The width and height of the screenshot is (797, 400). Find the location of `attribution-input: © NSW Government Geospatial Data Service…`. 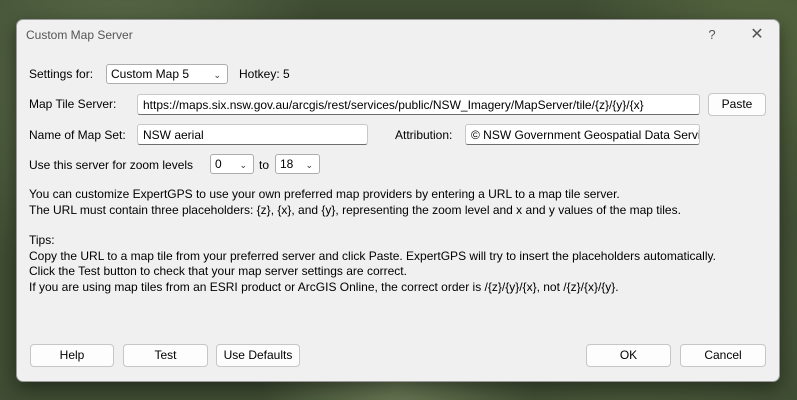

attribution-input: © NSW Government Geospatial Data Service… is located at coordinates (582, 134).